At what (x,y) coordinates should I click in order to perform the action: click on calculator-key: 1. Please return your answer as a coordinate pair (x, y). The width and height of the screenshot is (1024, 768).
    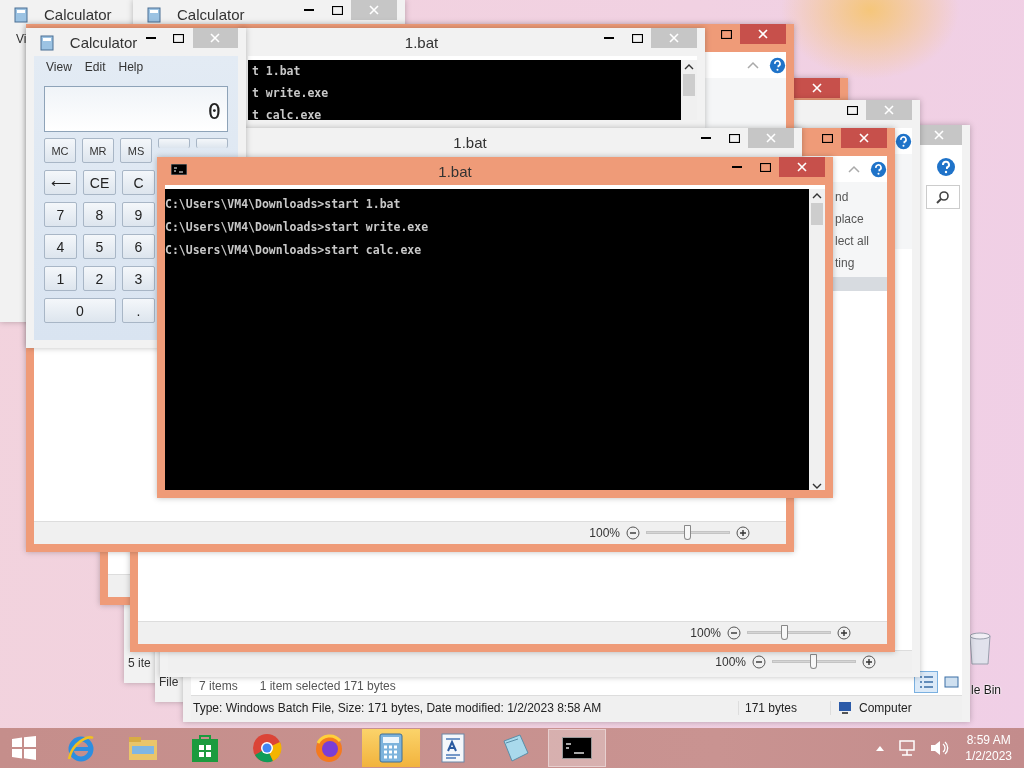
    Looking at the image, I should click on (60, 278).